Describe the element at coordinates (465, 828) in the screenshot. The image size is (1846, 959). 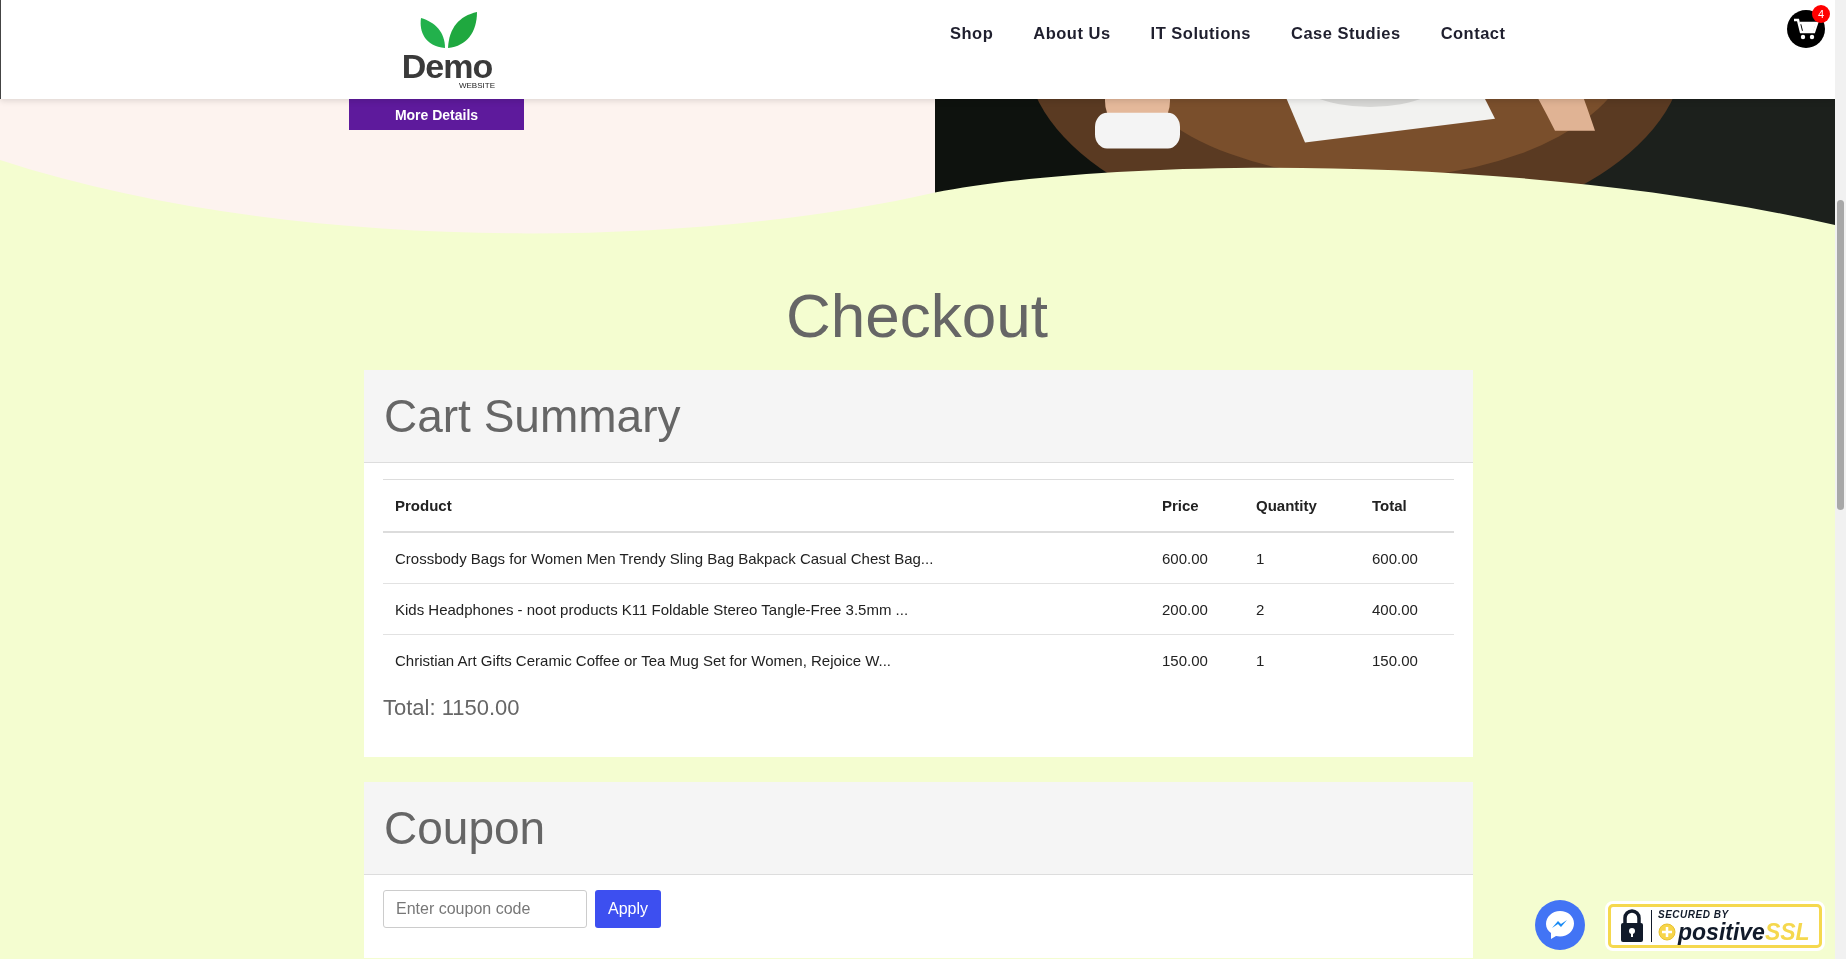
I see `card-title: Coupon` at that location.